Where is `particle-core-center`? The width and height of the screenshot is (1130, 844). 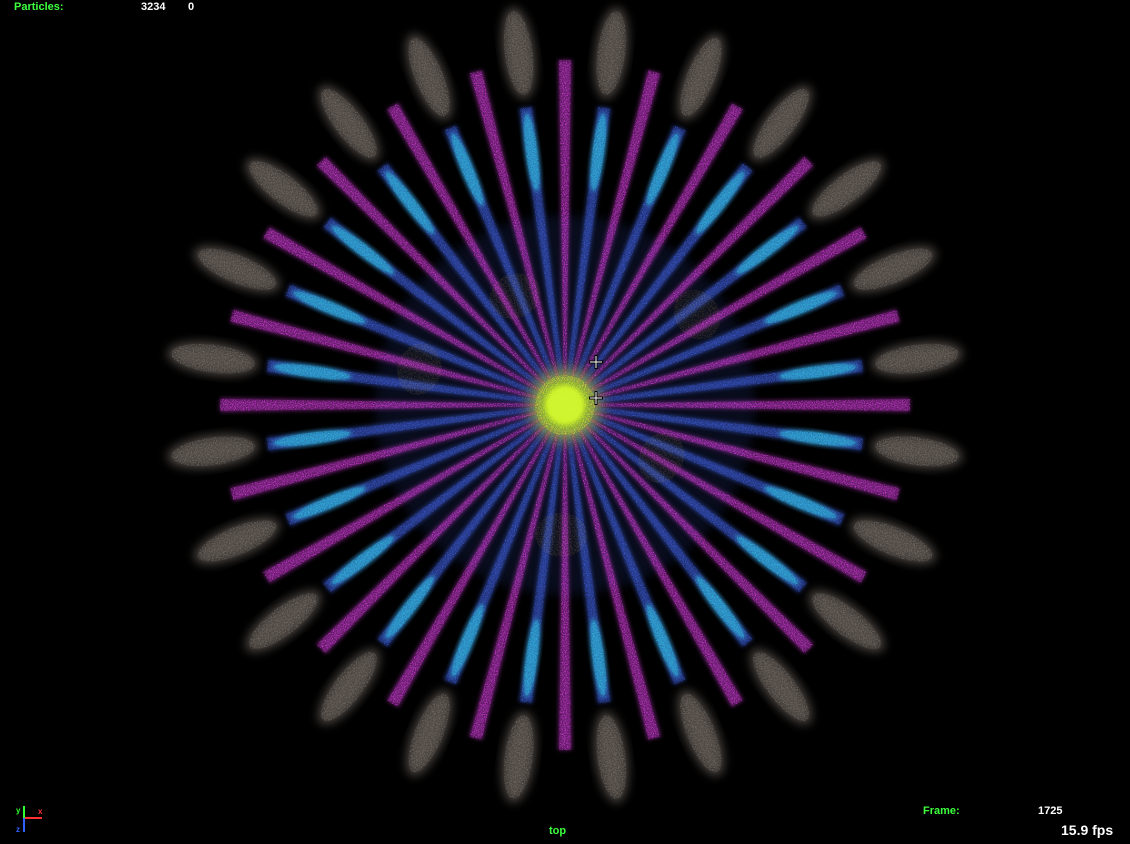
particle-core-center is located at coordinates (565, 405).